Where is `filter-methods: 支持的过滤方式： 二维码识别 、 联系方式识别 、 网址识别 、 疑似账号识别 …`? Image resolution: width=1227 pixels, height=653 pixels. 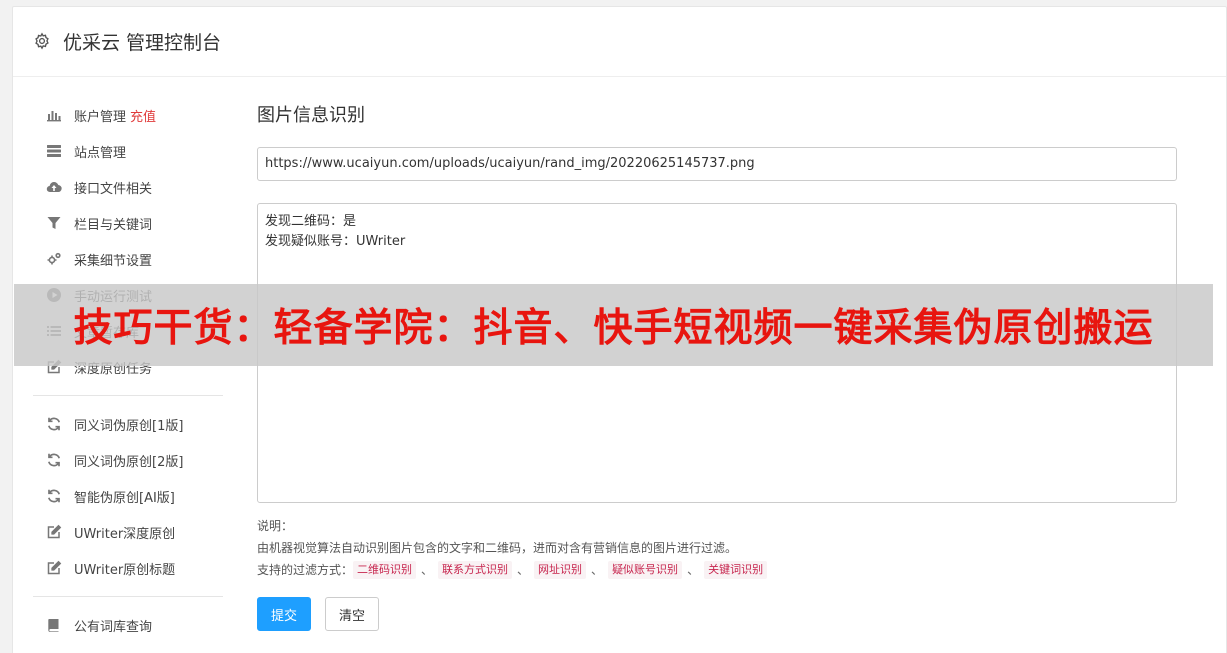 filter-methods: 支持的过滤方式： 二维码识别 、 联系方式识别 、 网址识别 、 疑似账号识别 … is located at coordinates (717, 570).